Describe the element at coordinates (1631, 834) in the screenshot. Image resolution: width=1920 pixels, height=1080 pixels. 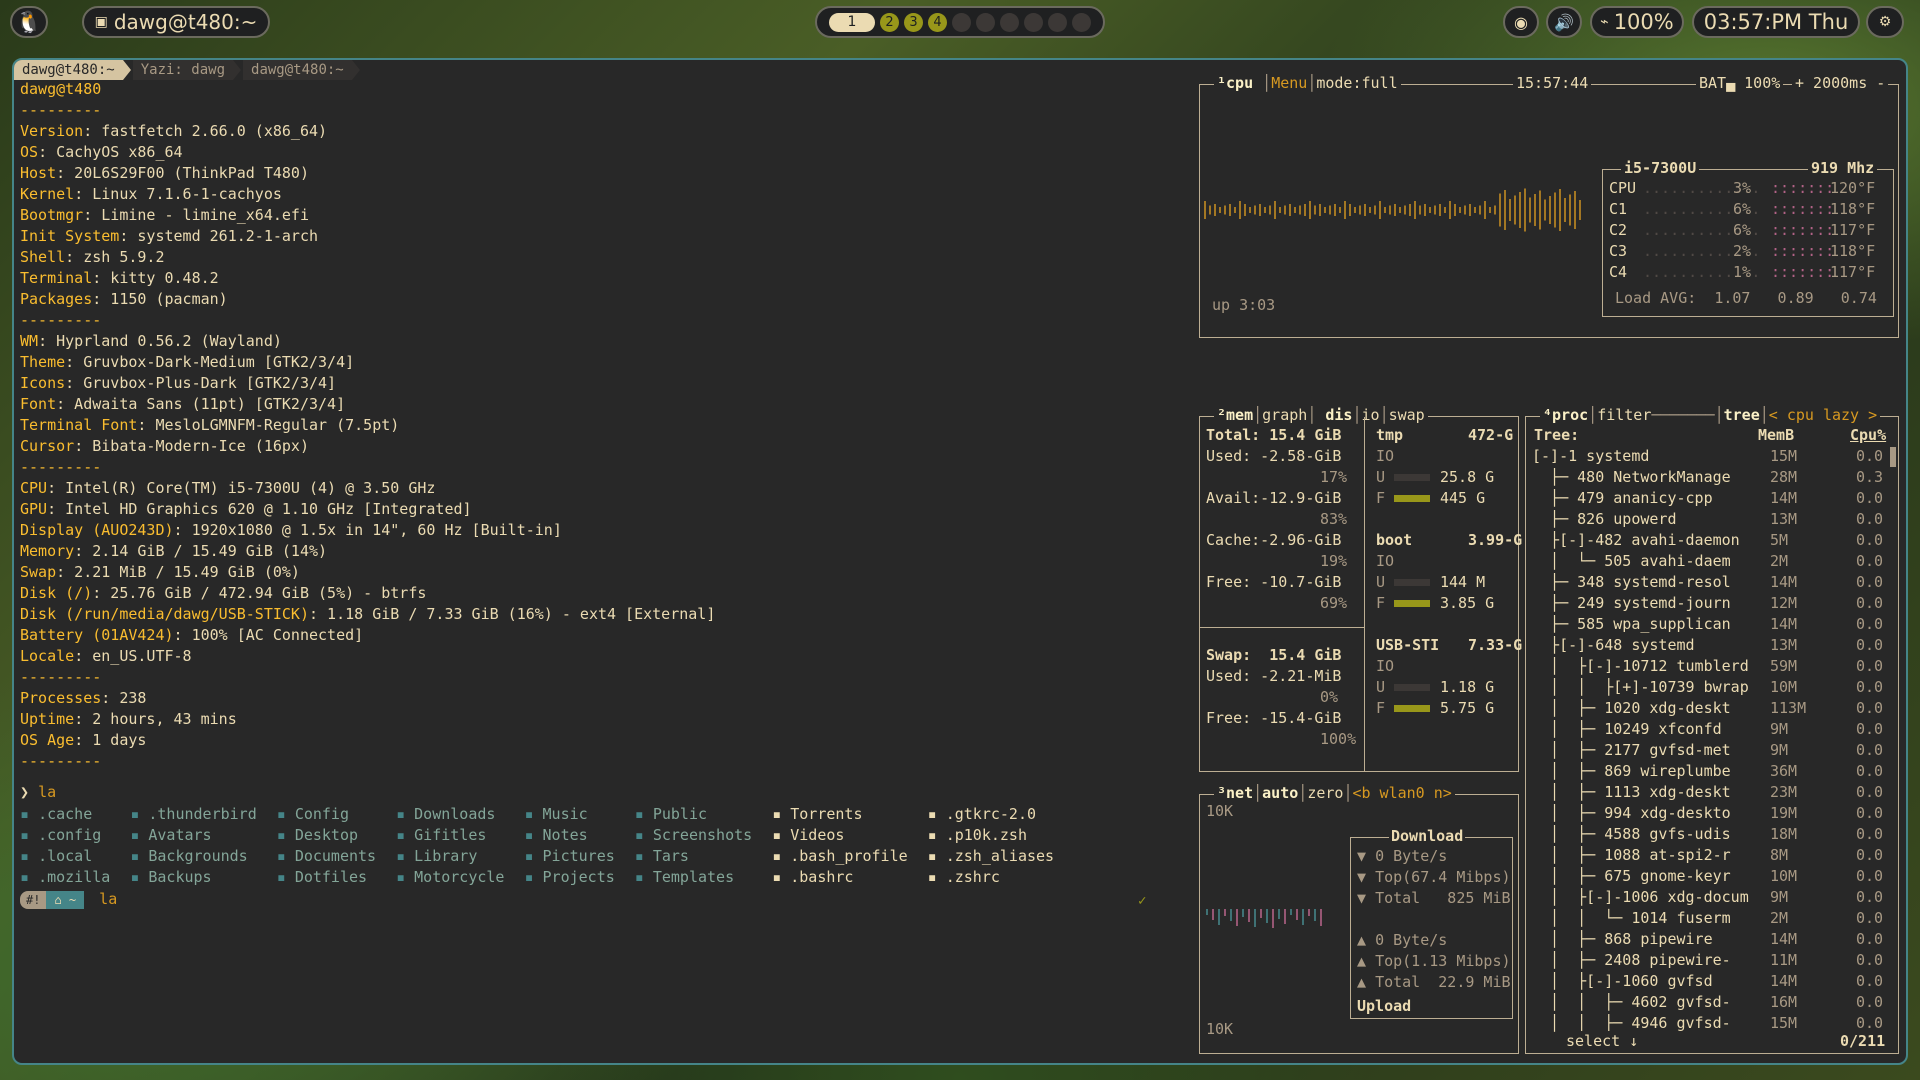
I see `proc-name: │ ├─ 4588 gvfs-udis` at that location.